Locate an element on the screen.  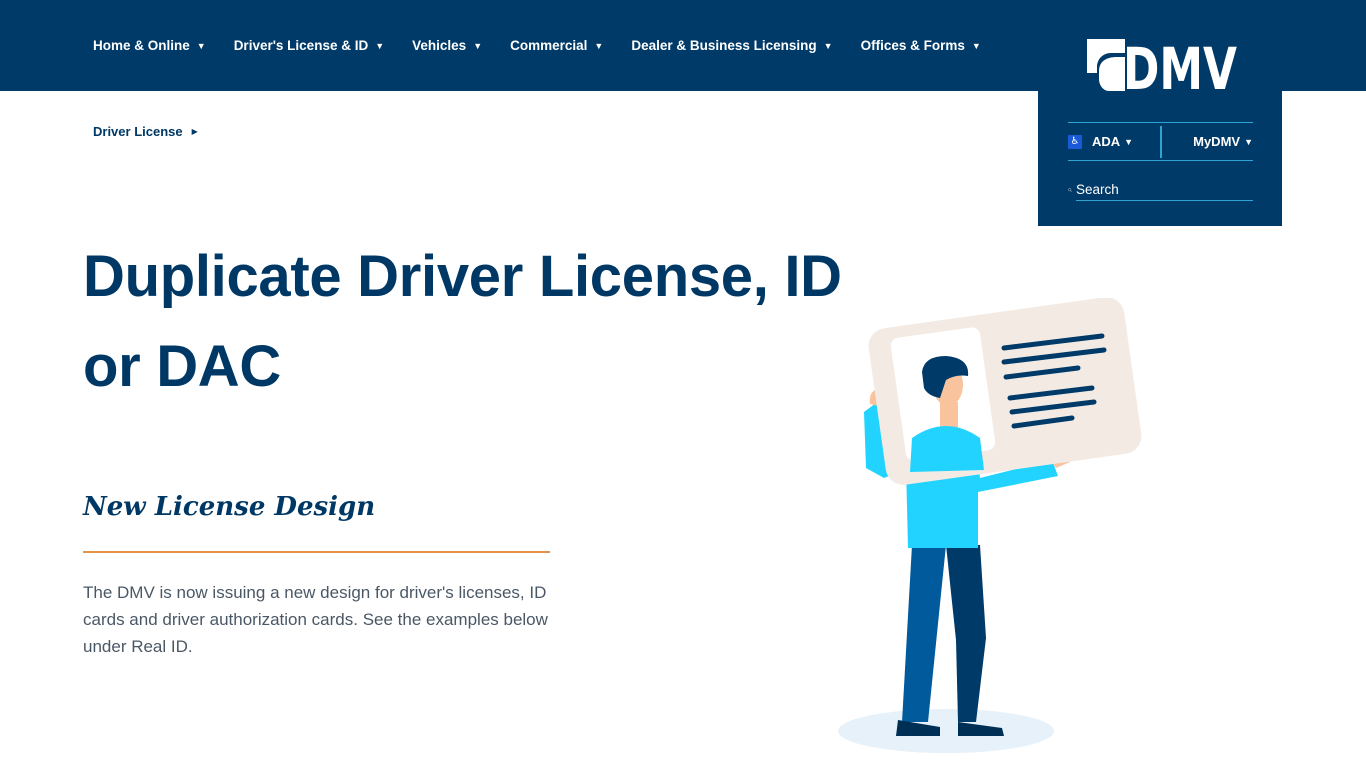
ada-button: ♿ ADA ▼ is located at coordinates (1114, 141).